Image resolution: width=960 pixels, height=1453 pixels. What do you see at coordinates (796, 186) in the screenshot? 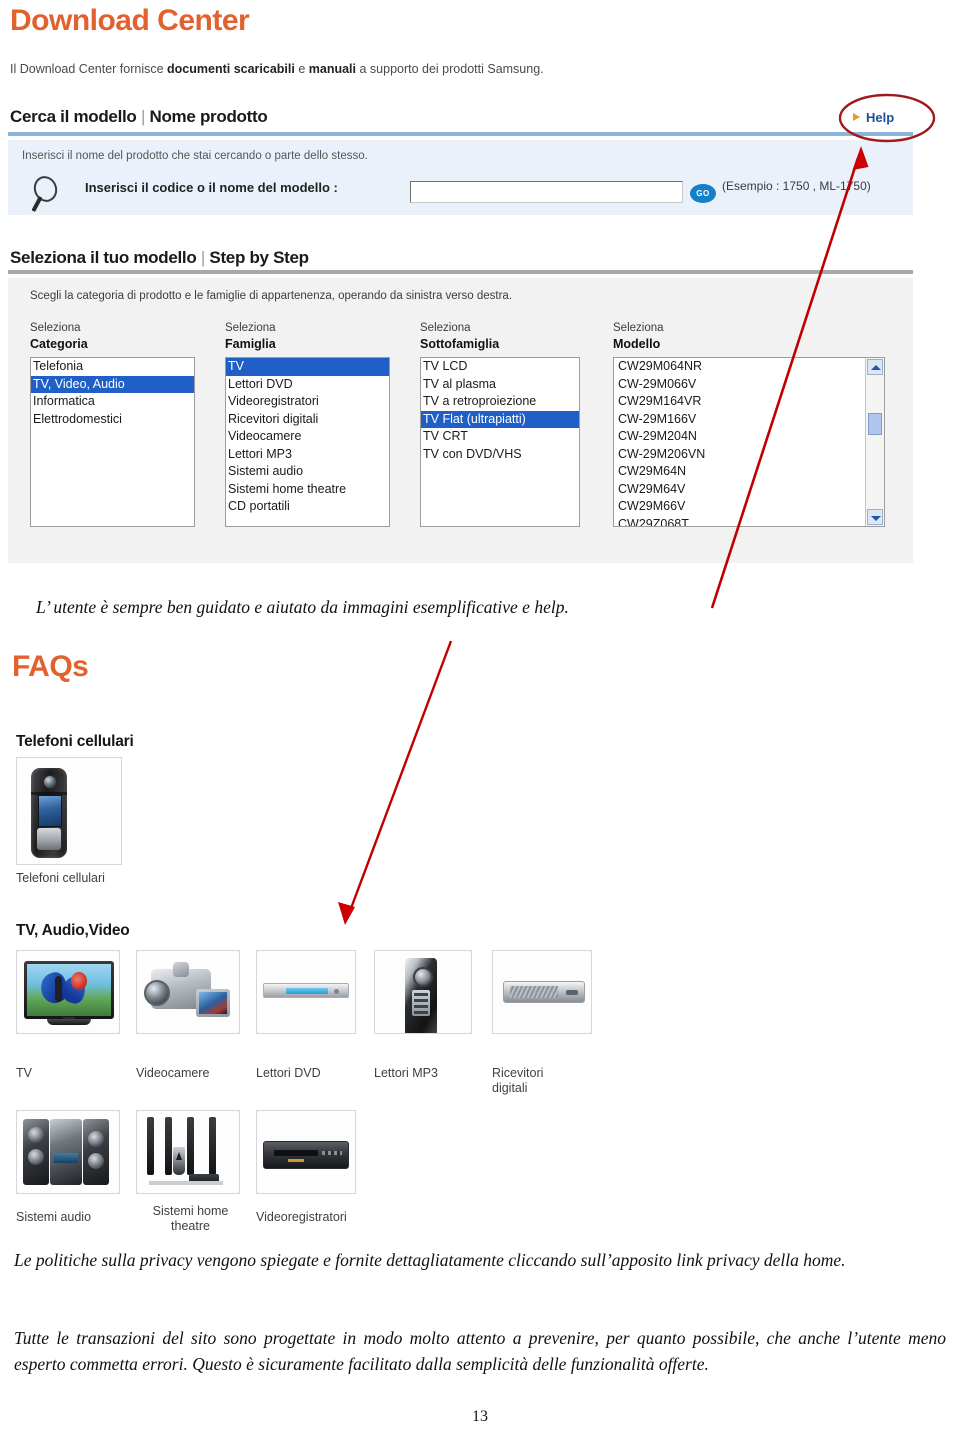
I see `search-example-text: (Esempio : 1750 , ML-1750)` at bounding box center [796, 186].